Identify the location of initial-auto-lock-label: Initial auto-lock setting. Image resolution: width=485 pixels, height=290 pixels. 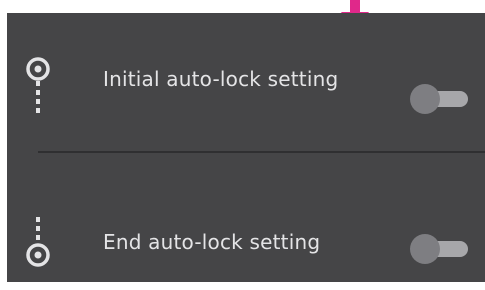
(221, 79).